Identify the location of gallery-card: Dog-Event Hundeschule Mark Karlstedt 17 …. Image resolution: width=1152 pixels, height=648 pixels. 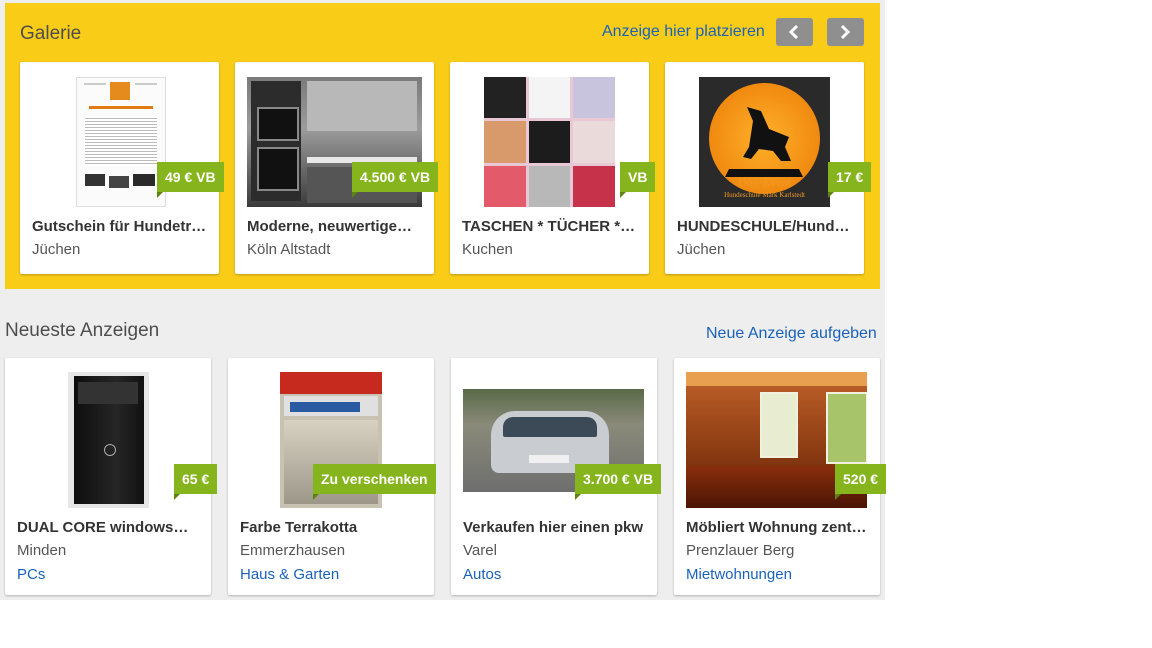
(768, 168).